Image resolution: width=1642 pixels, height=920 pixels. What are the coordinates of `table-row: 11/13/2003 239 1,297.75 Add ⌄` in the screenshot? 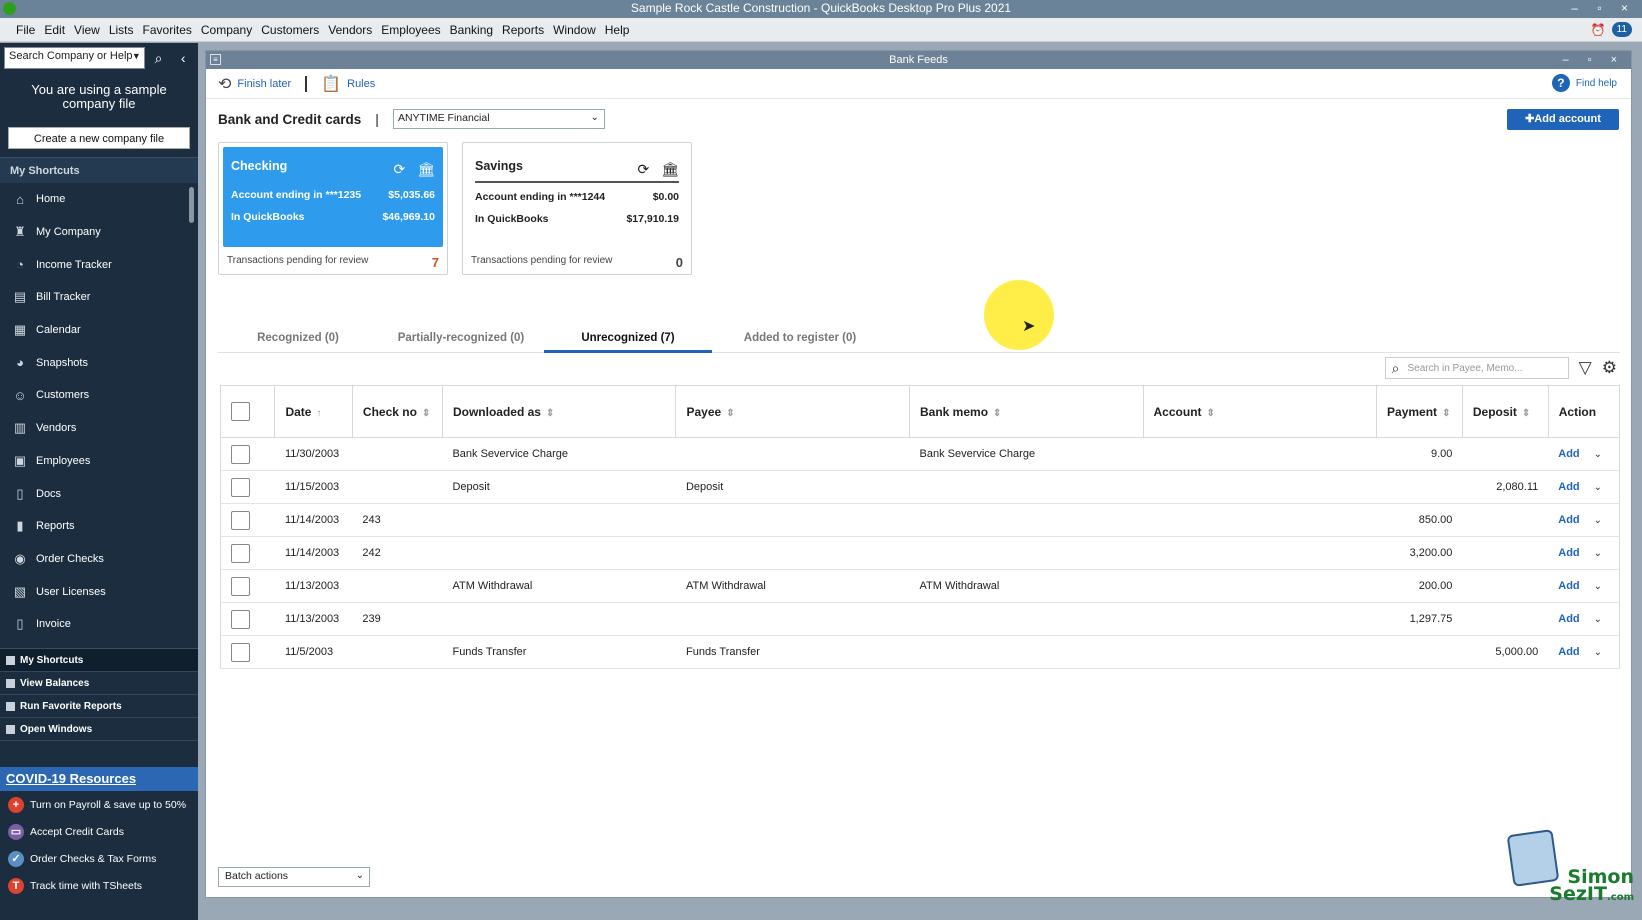 It's located at (920, 619).